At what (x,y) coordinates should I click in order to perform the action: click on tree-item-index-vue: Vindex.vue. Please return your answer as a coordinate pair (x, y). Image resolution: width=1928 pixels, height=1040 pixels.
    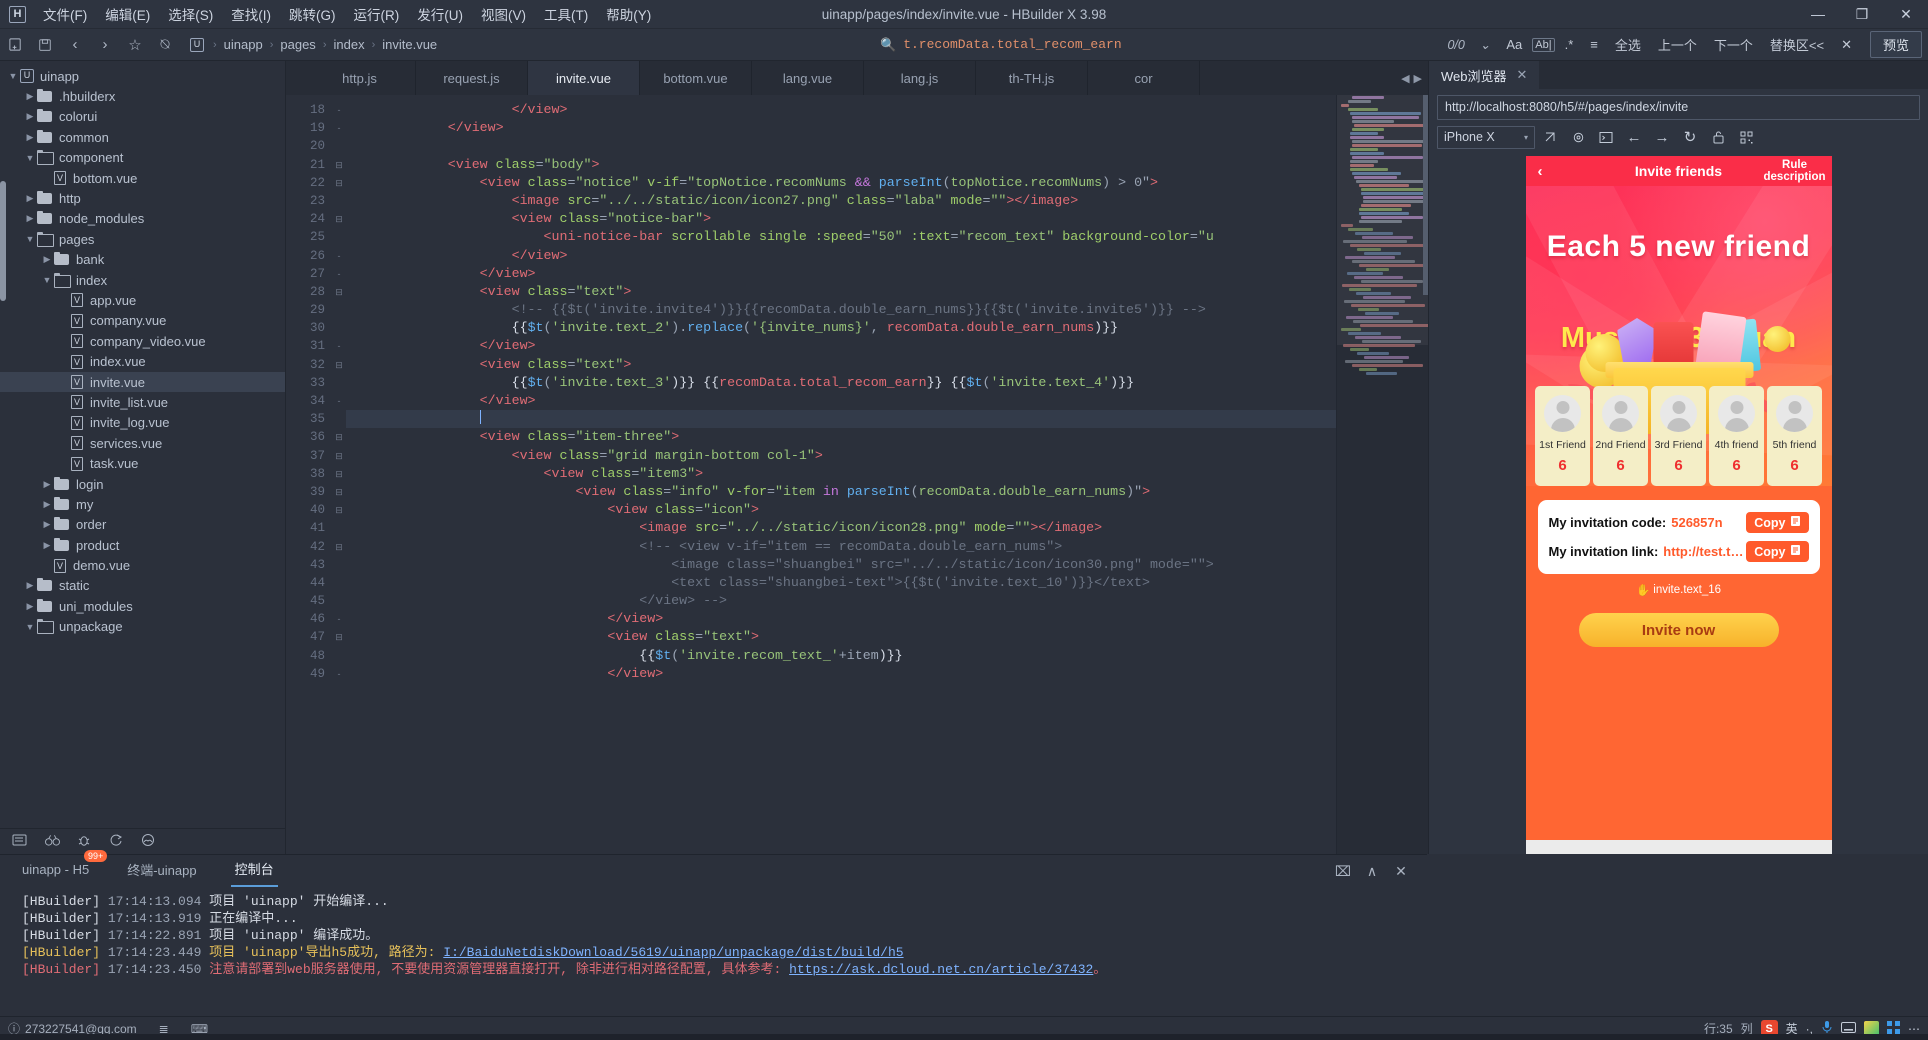
    Looking at the image, I should click on (142, 361).